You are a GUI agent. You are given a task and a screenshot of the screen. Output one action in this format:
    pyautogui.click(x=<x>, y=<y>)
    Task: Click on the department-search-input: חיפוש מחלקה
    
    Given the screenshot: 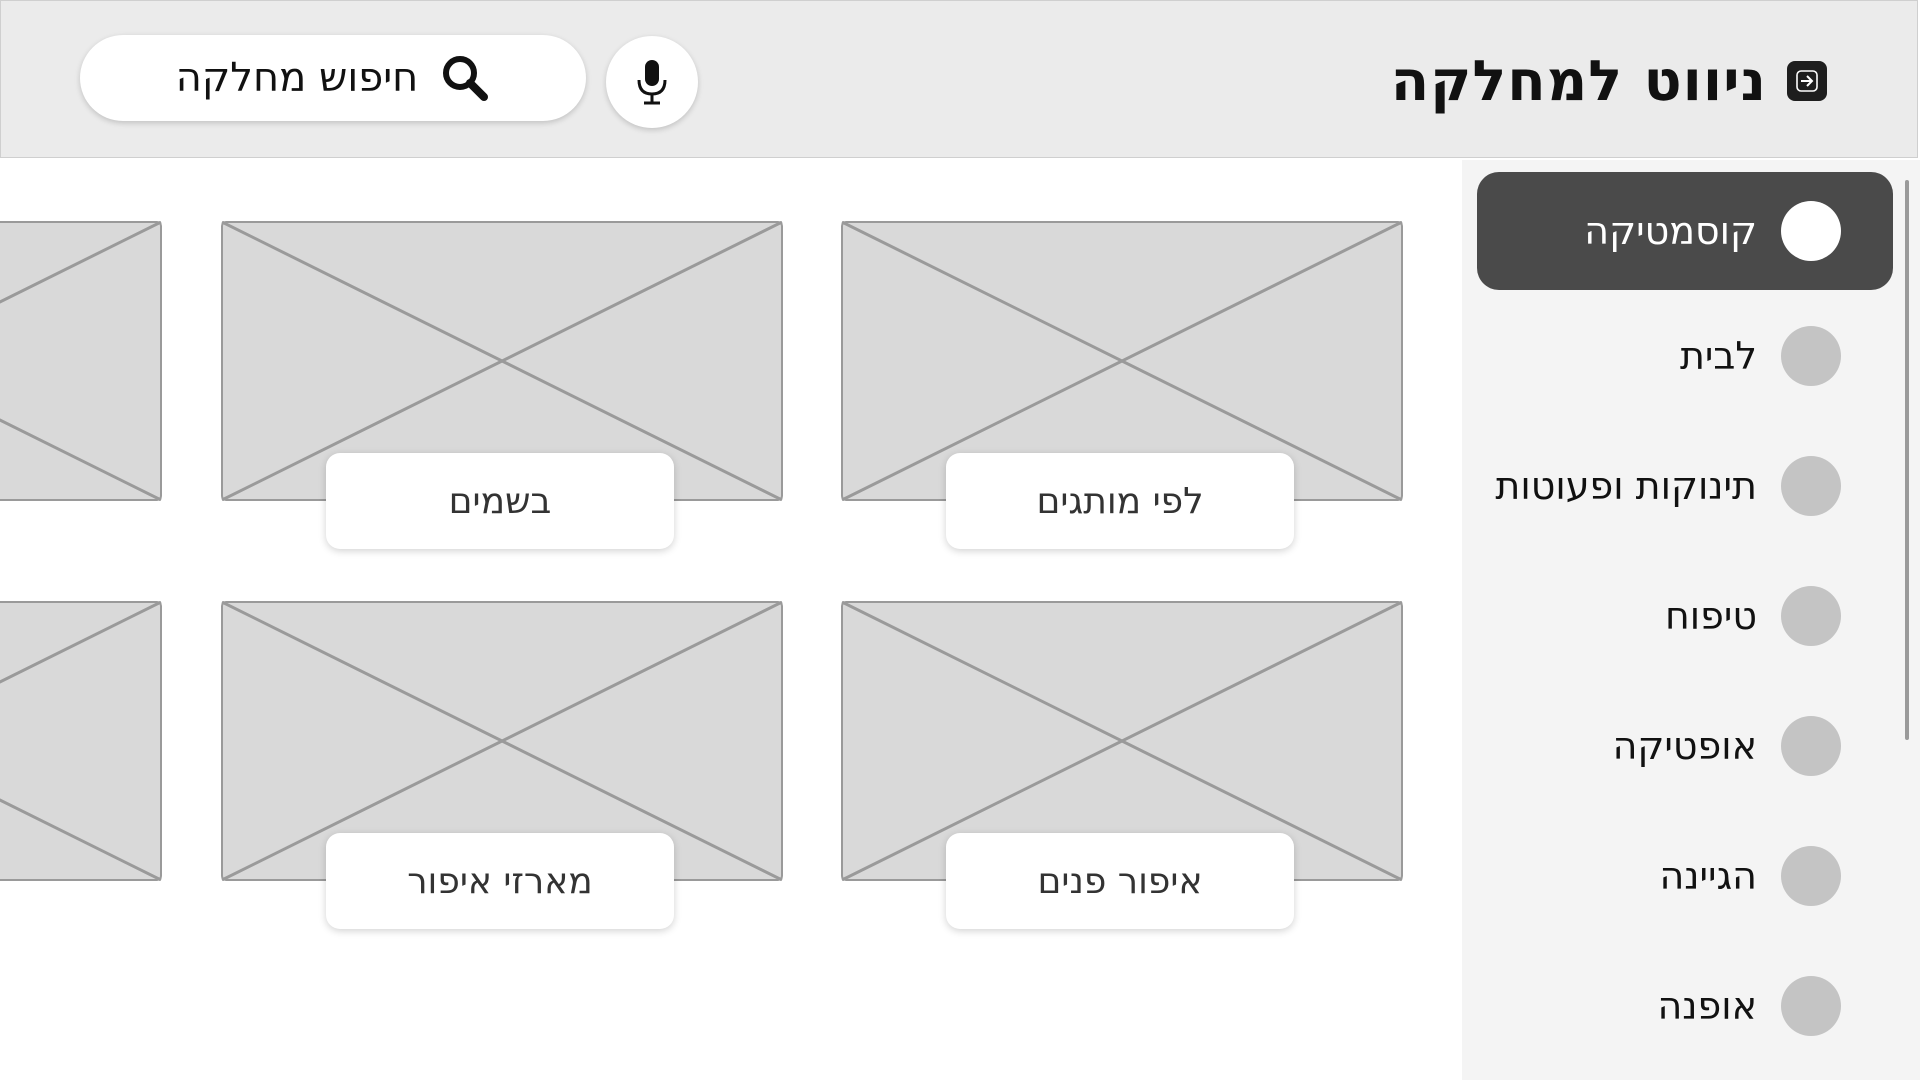 What is the action you would take?
    pyautogui.click(x=333, y=78)
    